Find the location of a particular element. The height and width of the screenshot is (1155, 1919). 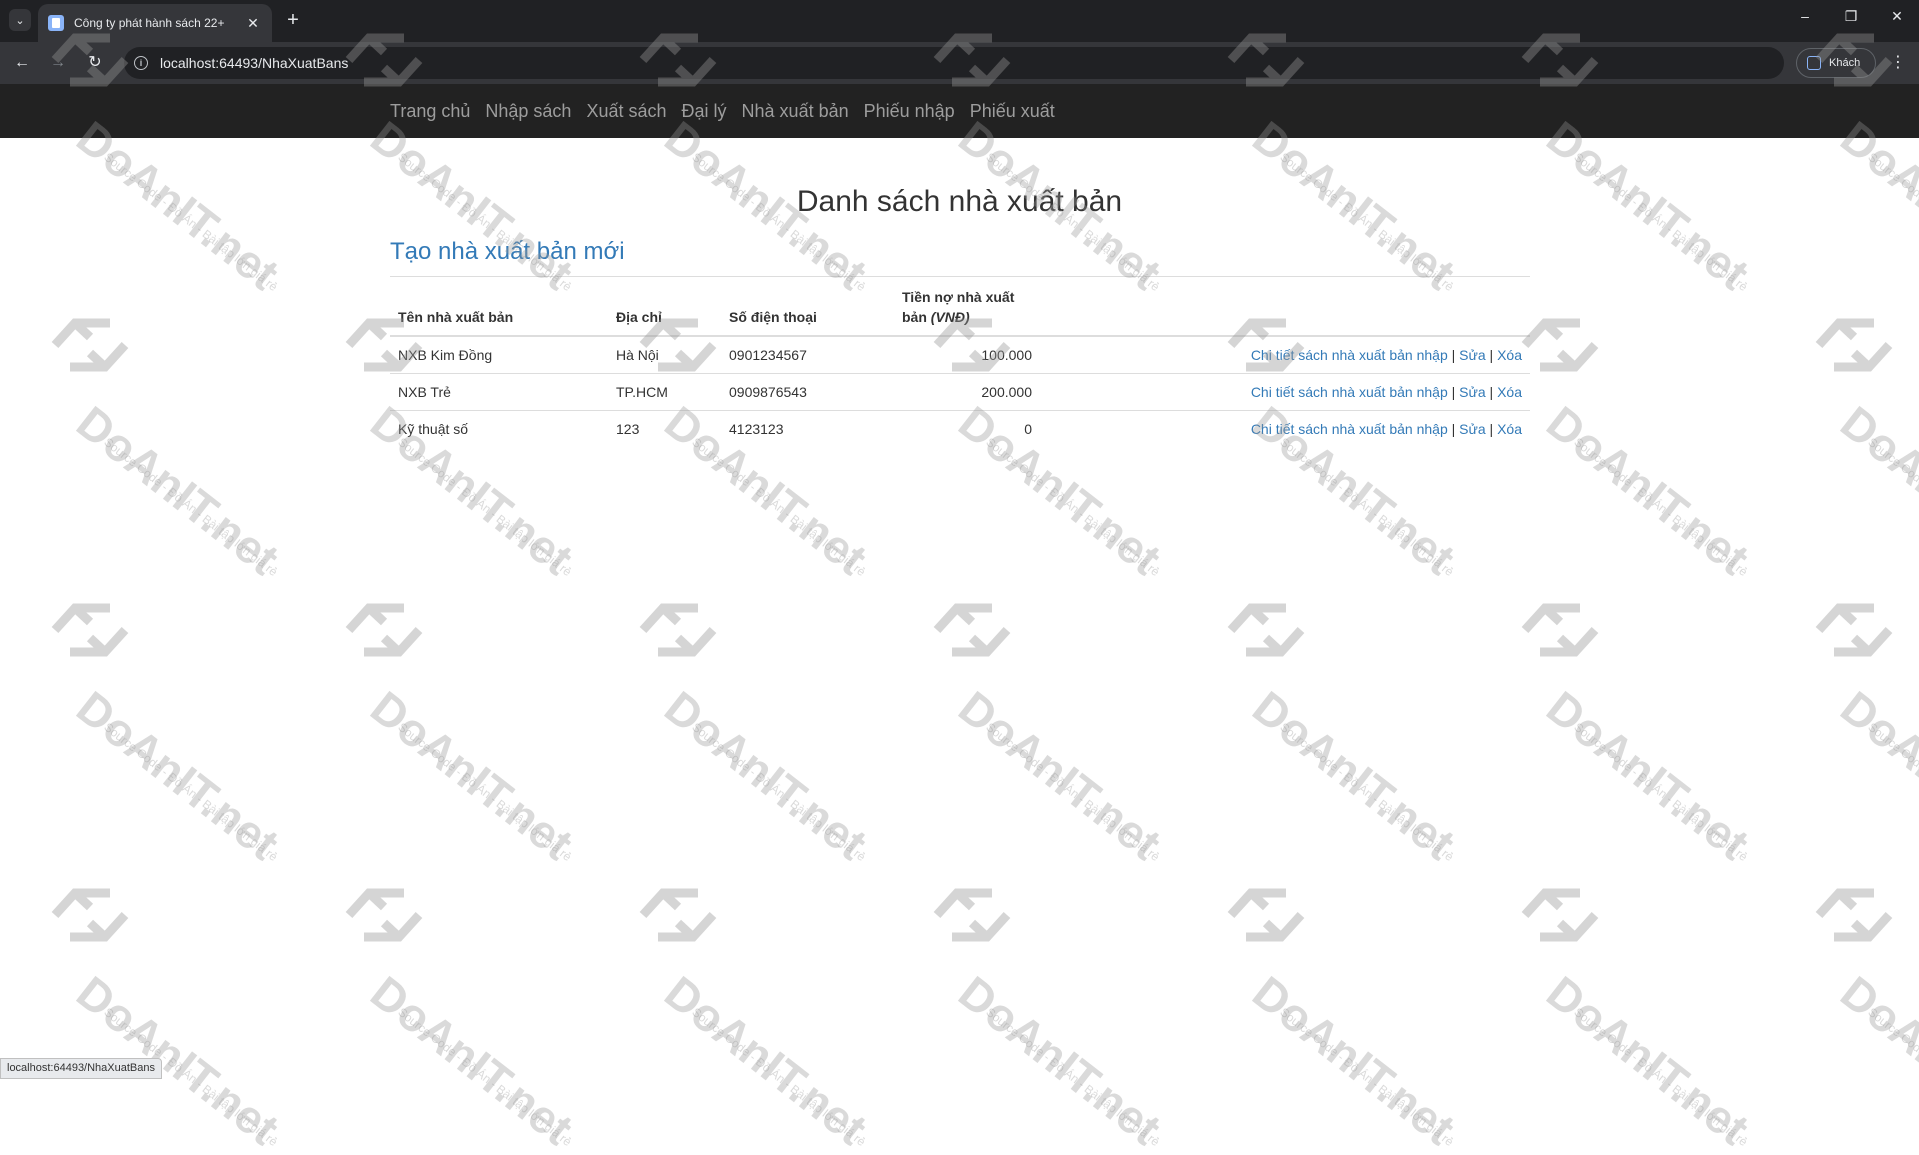

profile-button: Khách is located at coordinates (1836, 63).